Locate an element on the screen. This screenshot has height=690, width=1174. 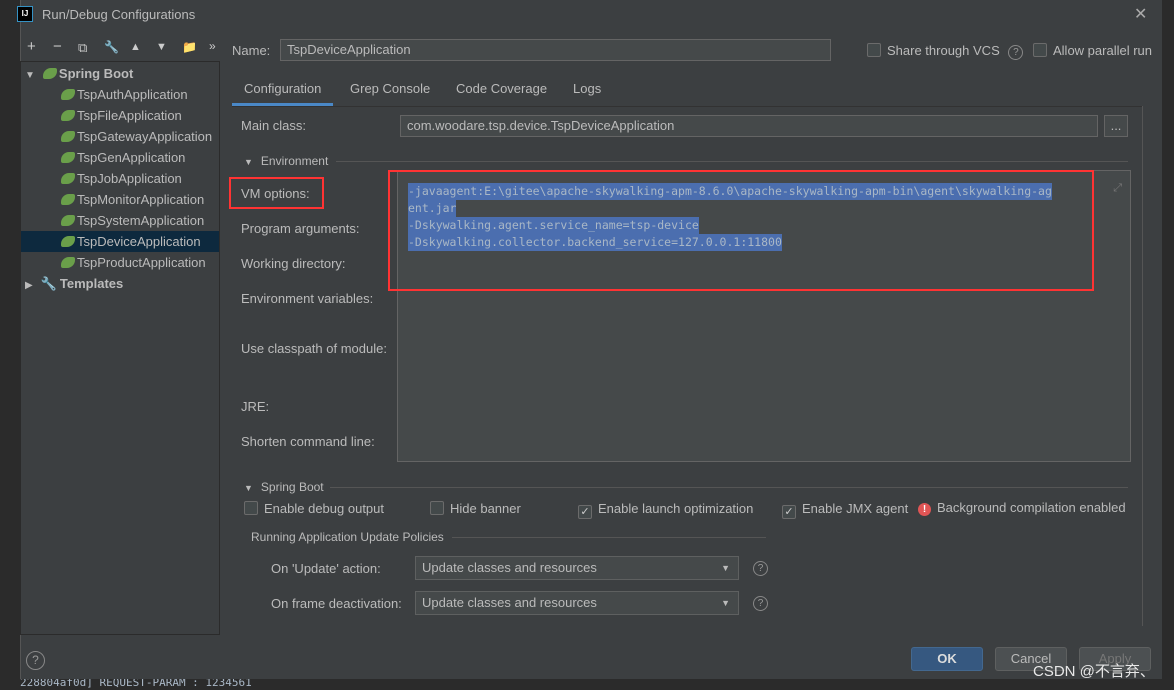
program-arguments-label: Program arguments: is located at coordinates (300, 228).